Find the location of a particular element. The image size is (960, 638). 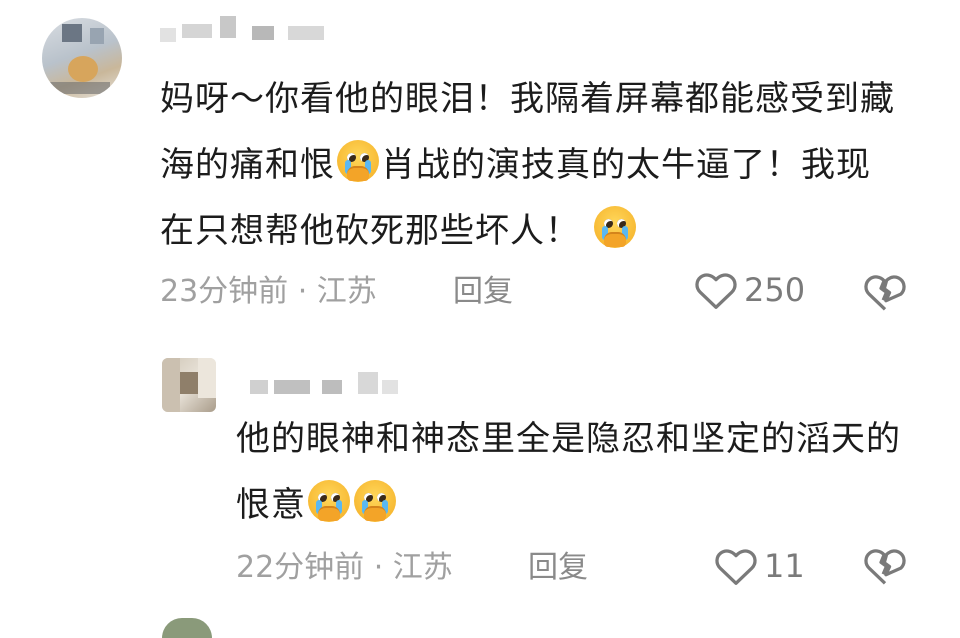

like-count: 11 is located at coordinates (784, 566).